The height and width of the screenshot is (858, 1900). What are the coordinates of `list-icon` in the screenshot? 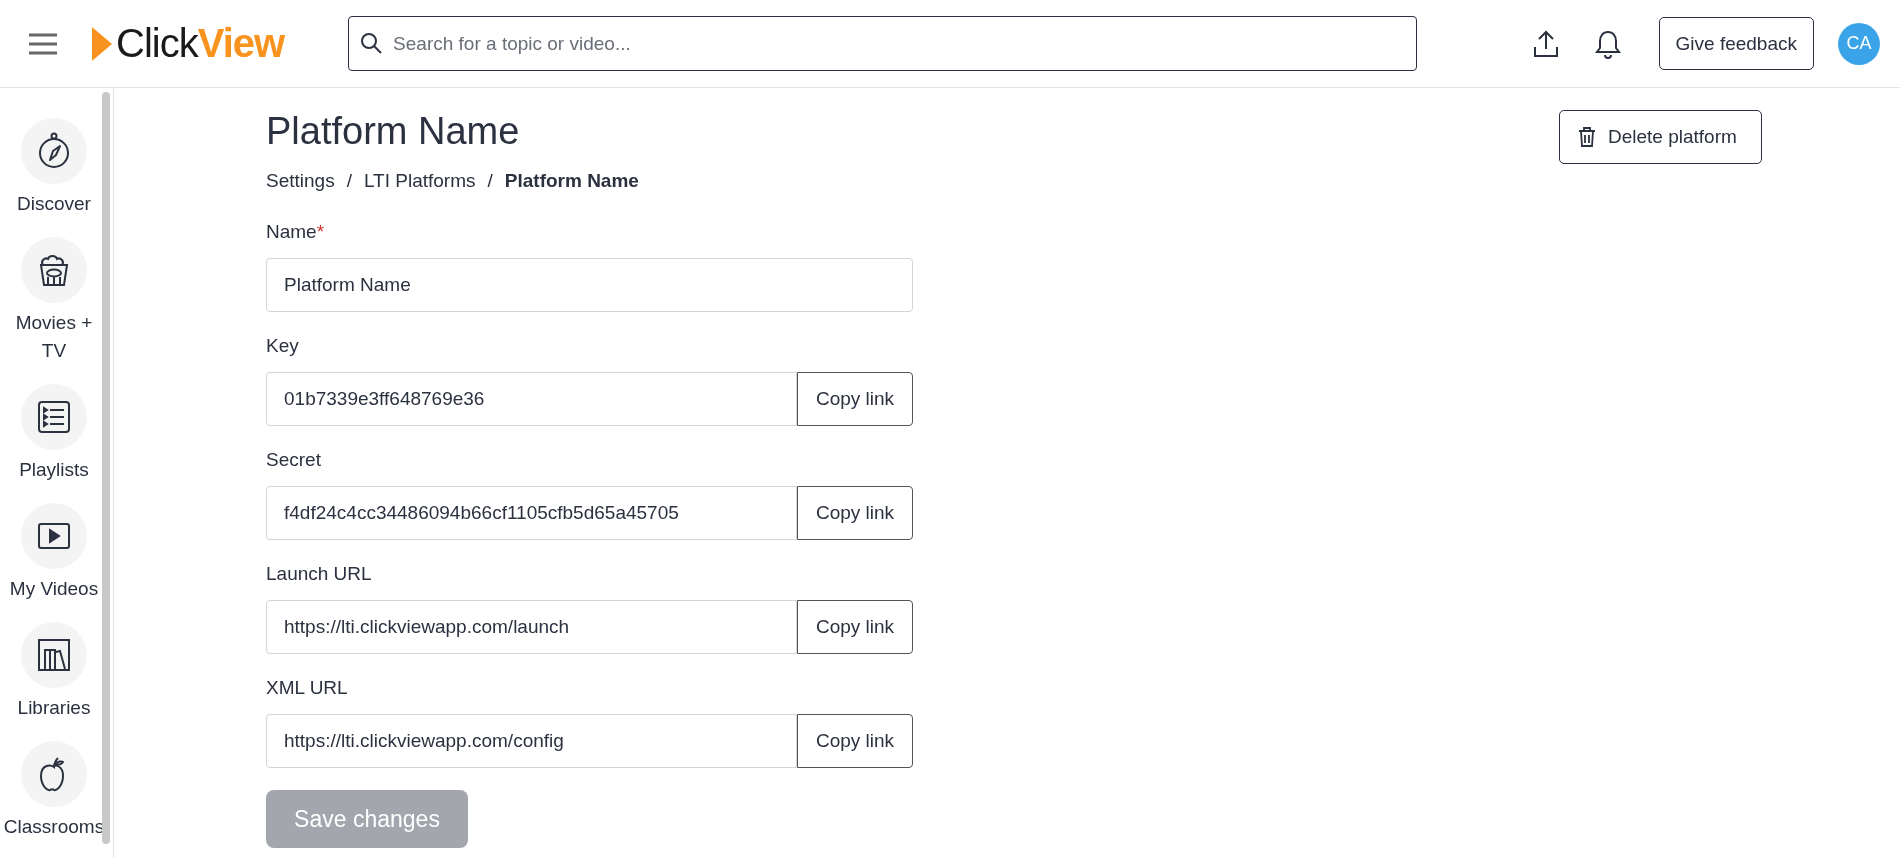 It's located at (54, 417).